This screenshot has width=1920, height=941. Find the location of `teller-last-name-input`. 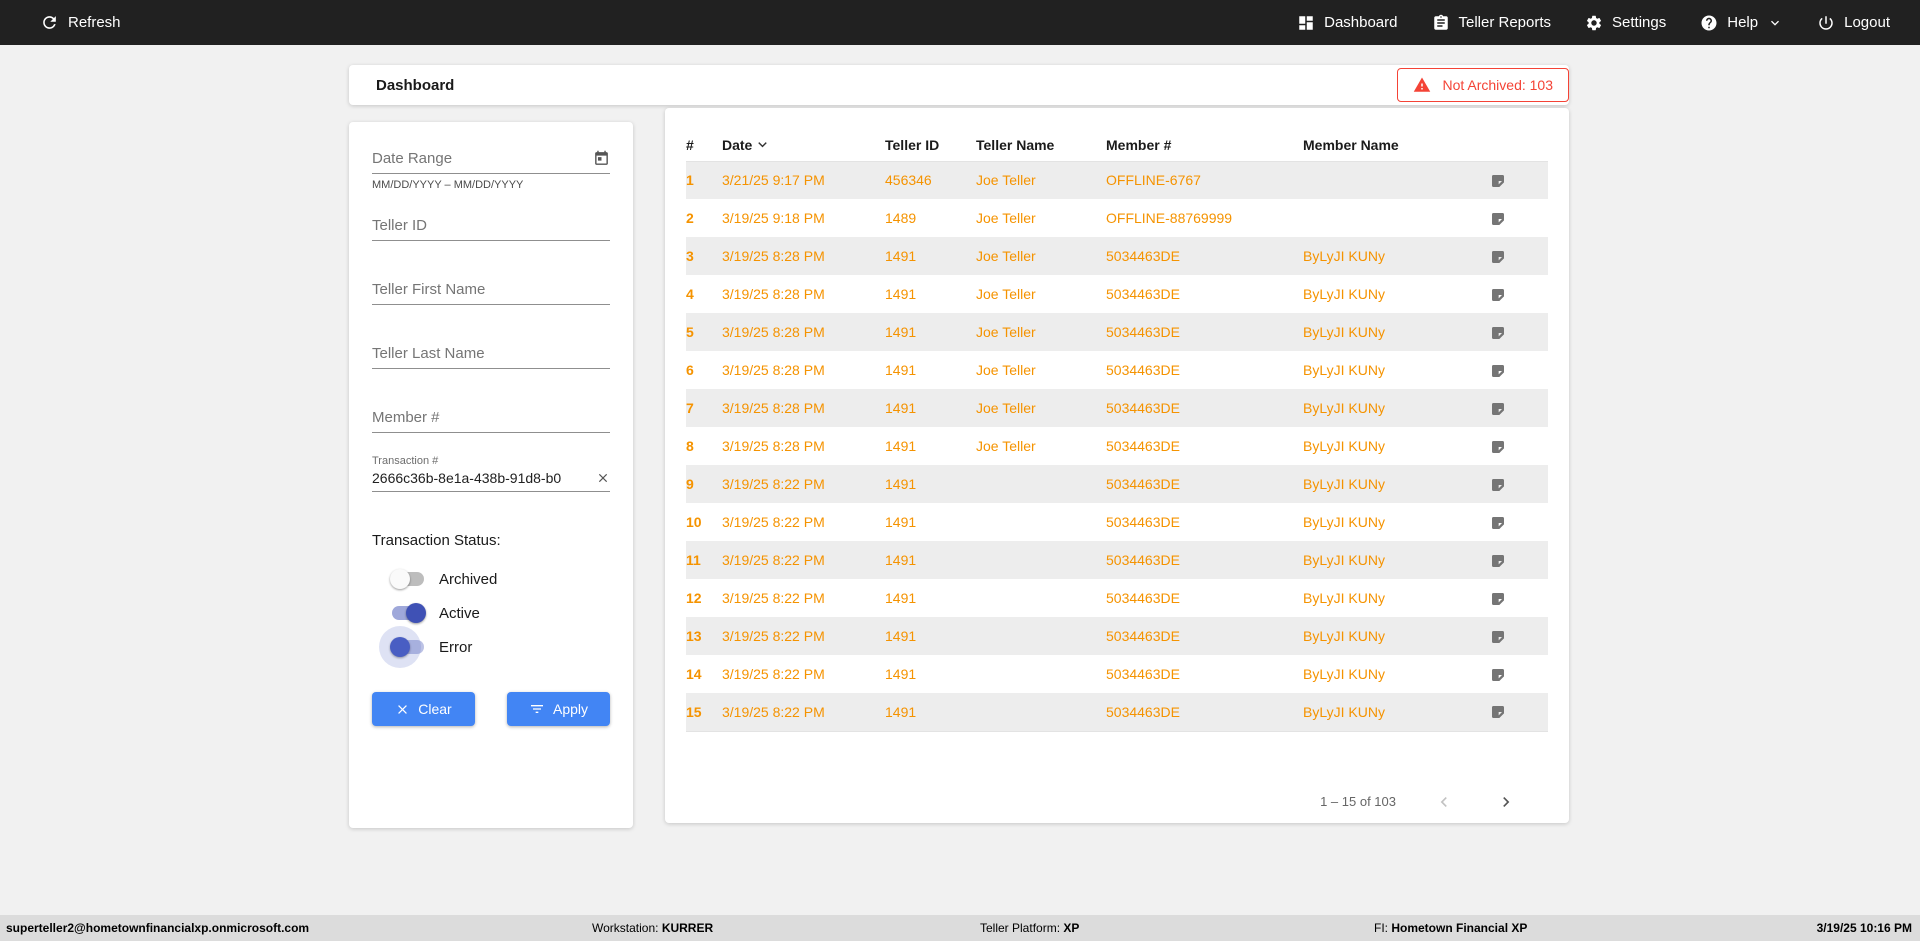

teller-last-name-input is located at coordinates (491, 355).